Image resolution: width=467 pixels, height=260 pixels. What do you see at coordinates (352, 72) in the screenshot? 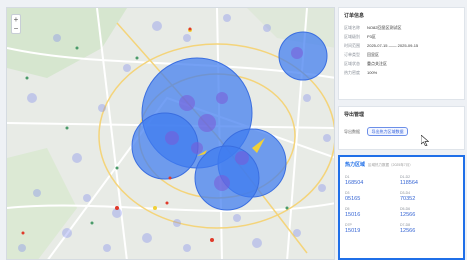
I see `info-key: 热力密度` at bounding box center [352, 72].